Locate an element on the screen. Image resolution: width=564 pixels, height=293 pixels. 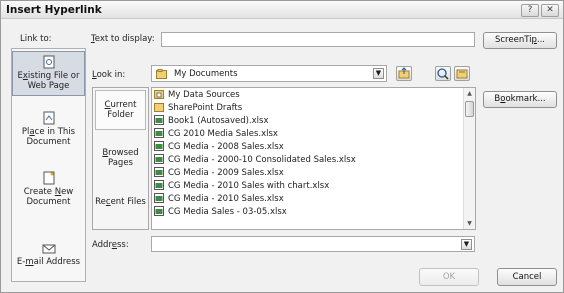
list-item: Book1 (Autosaved).xlsx is located at coordinates (211, 121).